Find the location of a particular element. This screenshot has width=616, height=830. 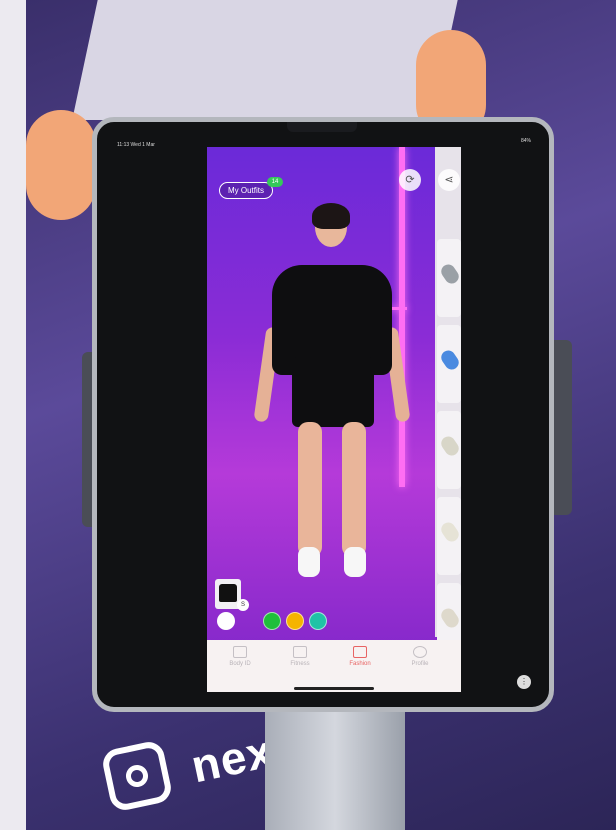

assistive-touch-button: ⋮ is located at coordinates (524, 682).